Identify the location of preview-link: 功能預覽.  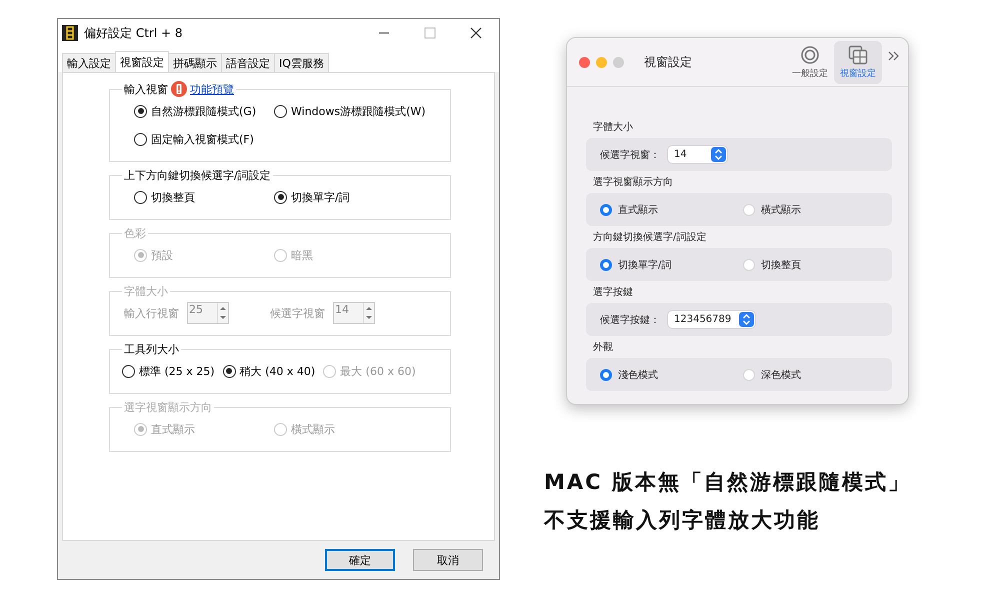
(212, 89).